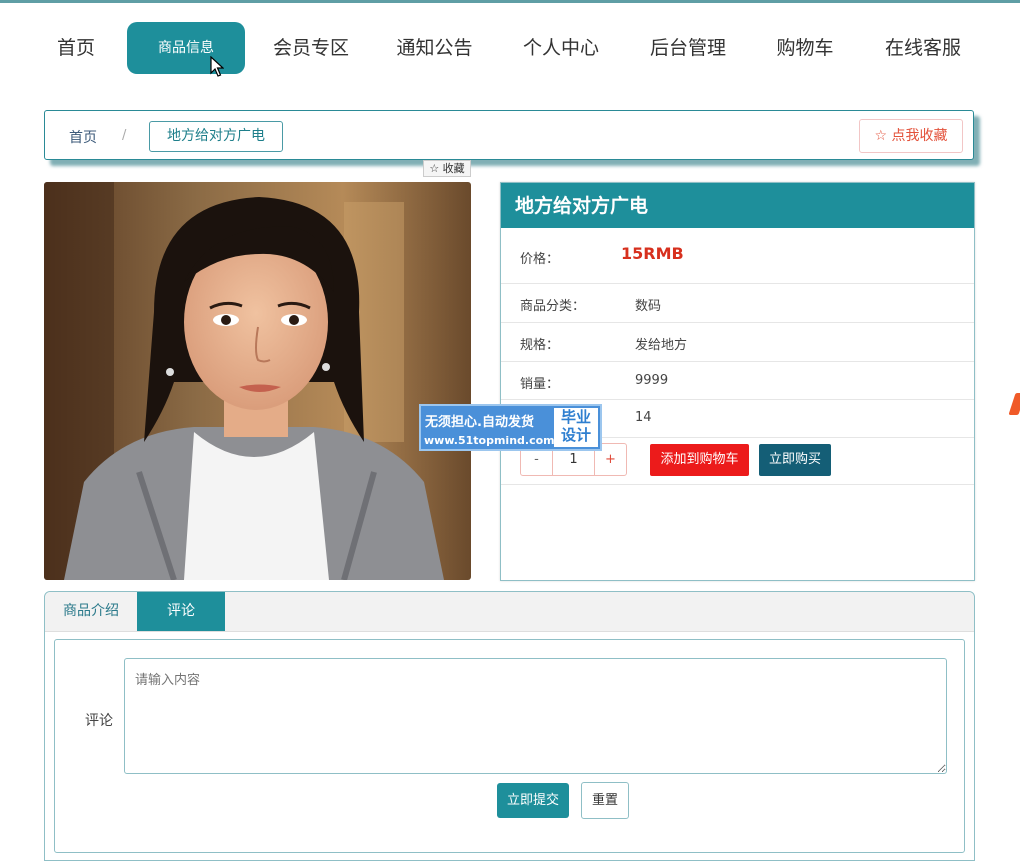 Image resolution: width=1020 pixels, height=861 pixels. Describe the element at coordinates (91, 611) in the screenshot. I see `tab-intro: 商品介绍` at that location.